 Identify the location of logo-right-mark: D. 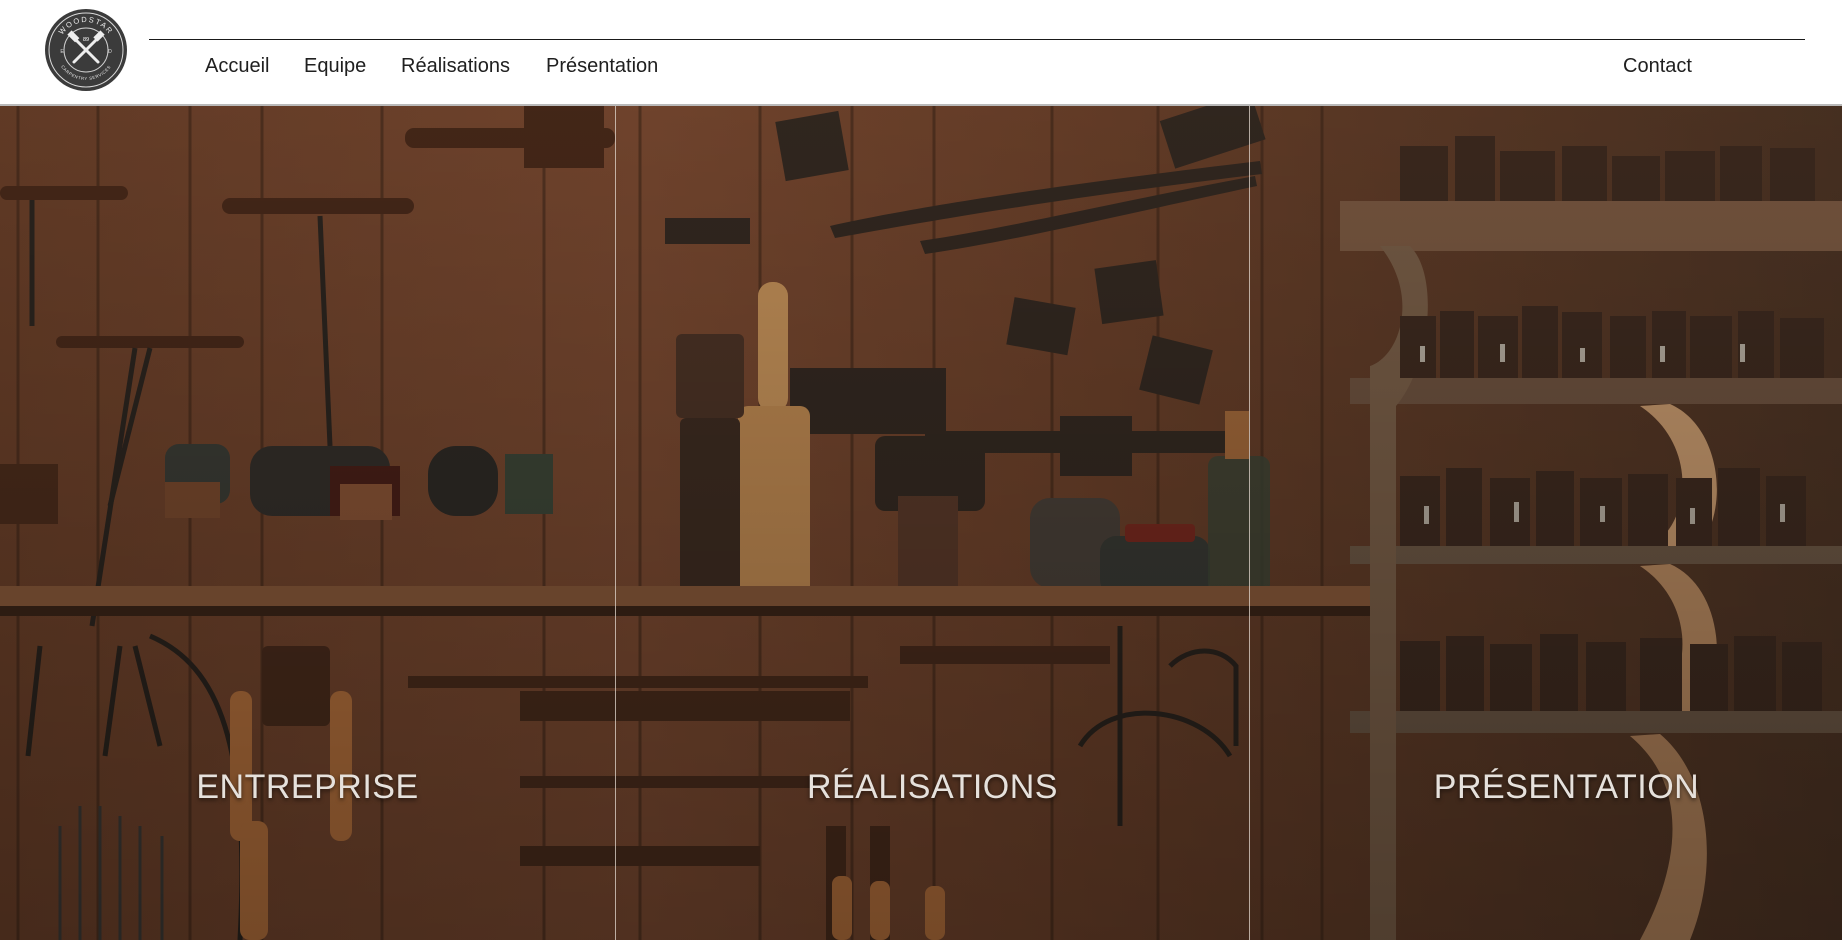
(110, 52).